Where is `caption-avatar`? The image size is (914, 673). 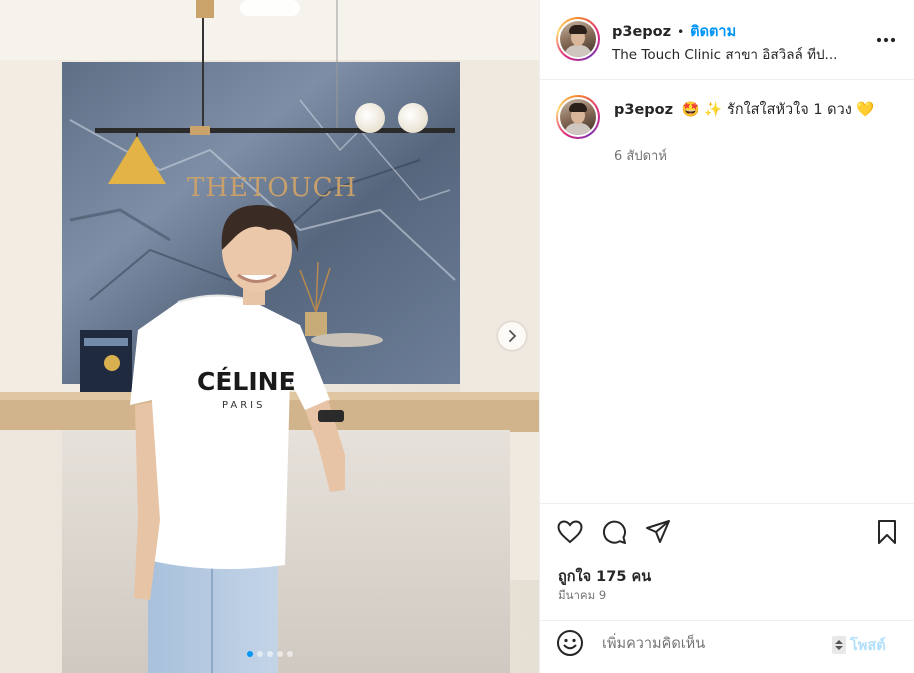 caption-avatar is located at coordinates (578, 117).